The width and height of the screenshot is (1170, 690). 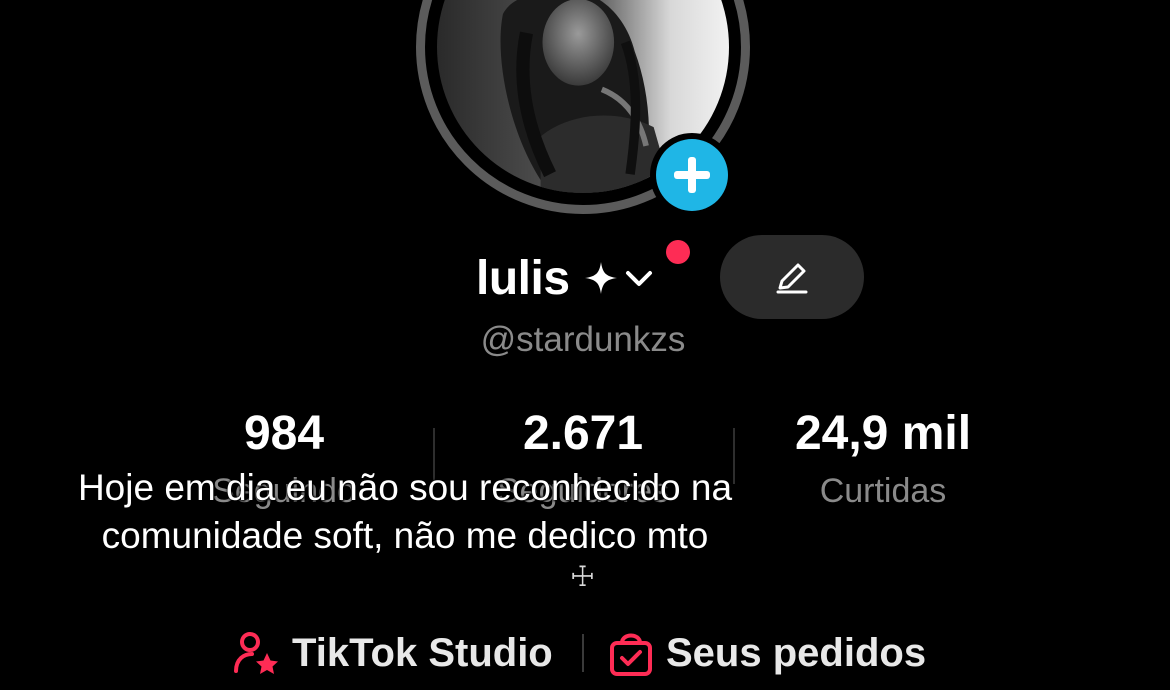 What do you see at coordinates (583, 653) in the screenshot?
I see `links-divider` at bounding box center [583, 653].